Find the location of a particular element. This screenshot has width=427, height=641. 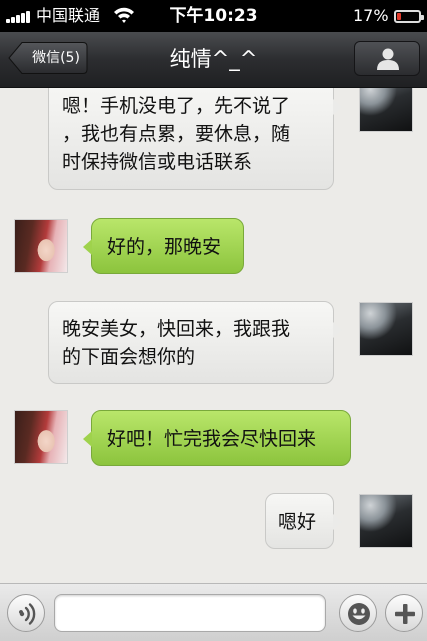

message-bubble: 嗯！手机没电了，先不说了 ，我也有点累，要休息，随 时保持微信或电话联系 is located at coordinates (195, 139).